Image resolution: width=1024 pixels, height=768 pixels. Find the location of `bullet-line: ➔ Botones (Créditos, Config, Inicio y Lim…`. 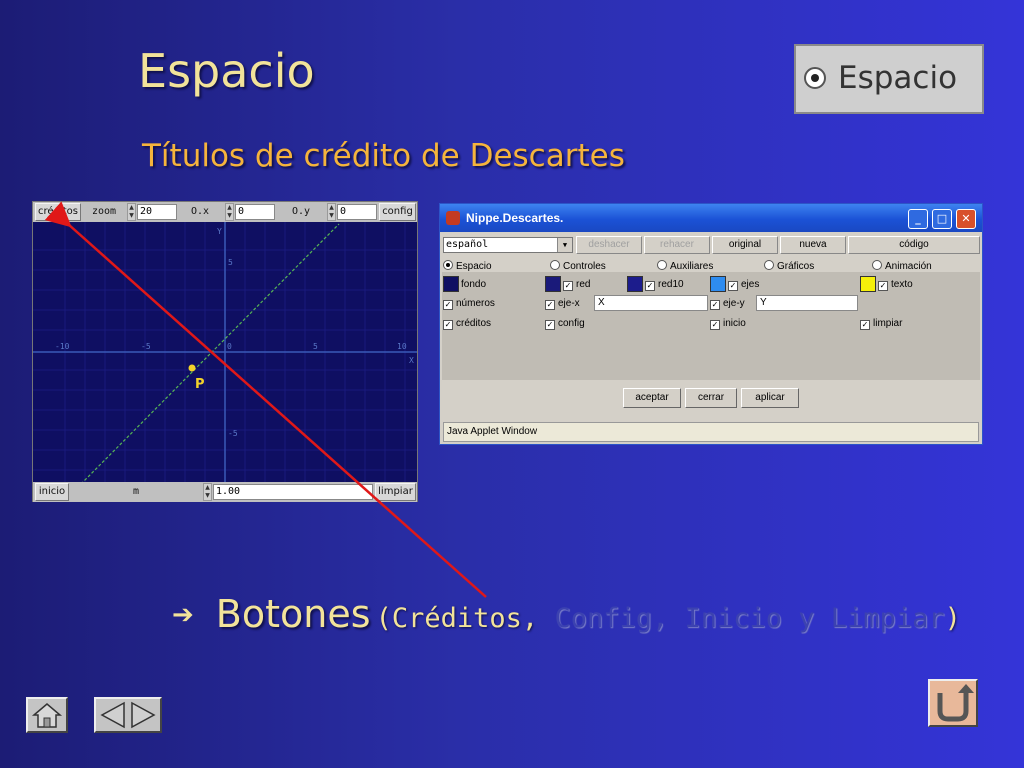

bullet-line: ➔ Botones (Créditos, Config, Inicio y Lim… is located at coordinates (566, 614).